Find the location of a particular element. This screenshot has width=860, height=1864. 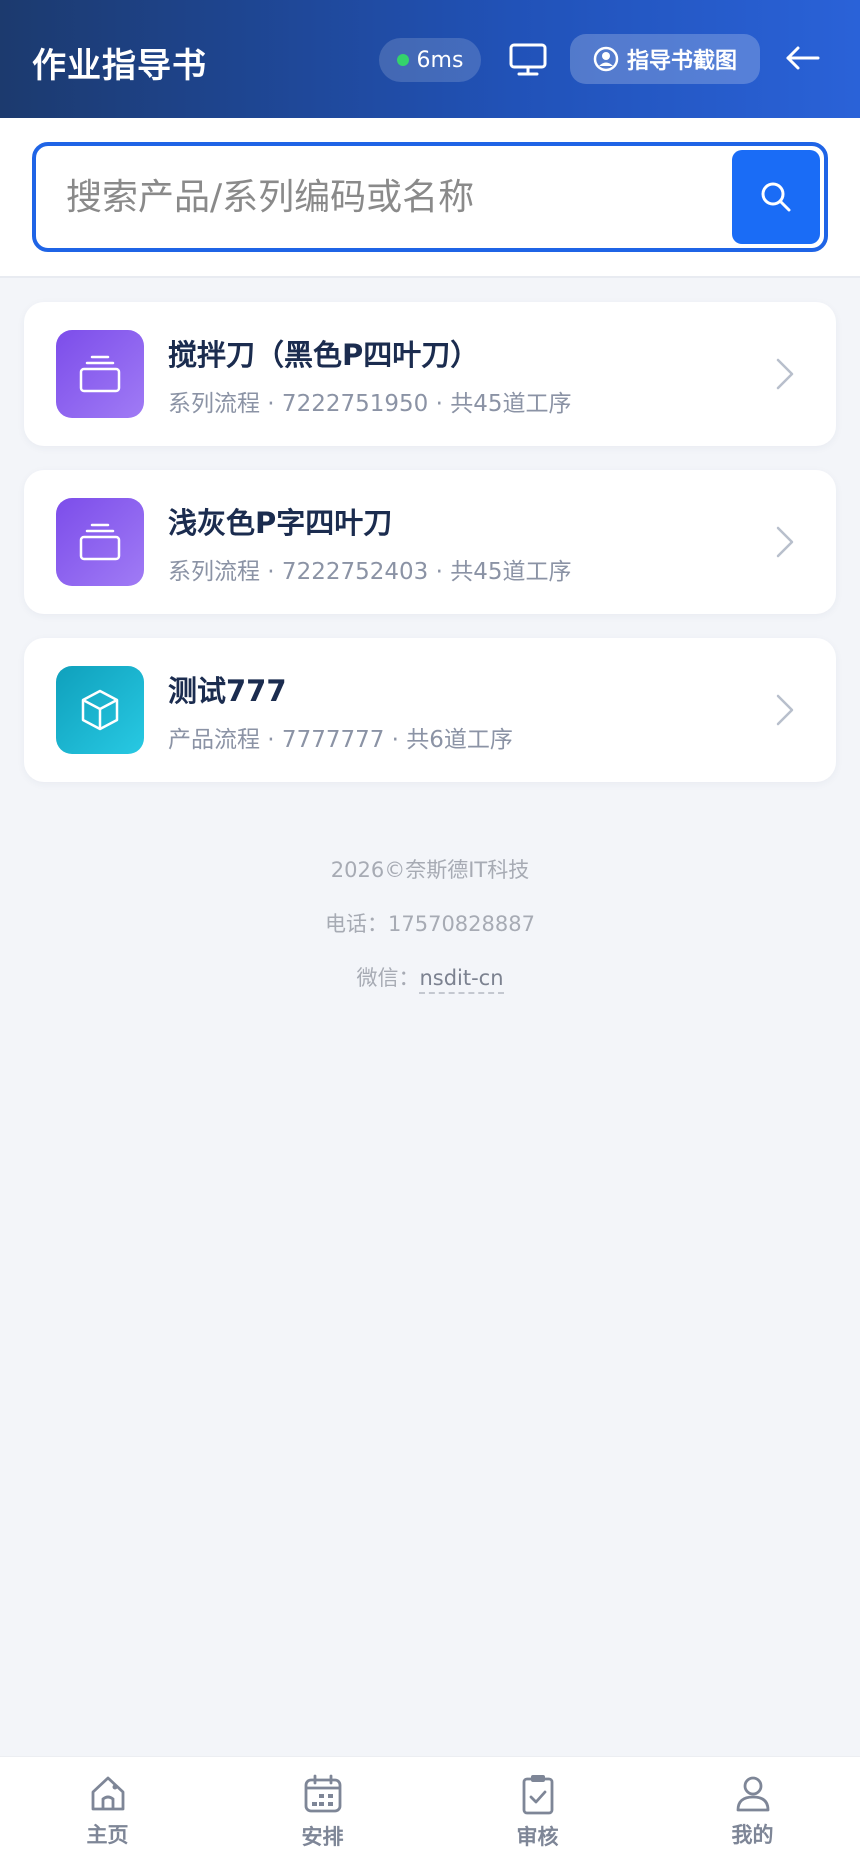

wechat-id-link: nsdit-cn is located at coordinates (461, 980).